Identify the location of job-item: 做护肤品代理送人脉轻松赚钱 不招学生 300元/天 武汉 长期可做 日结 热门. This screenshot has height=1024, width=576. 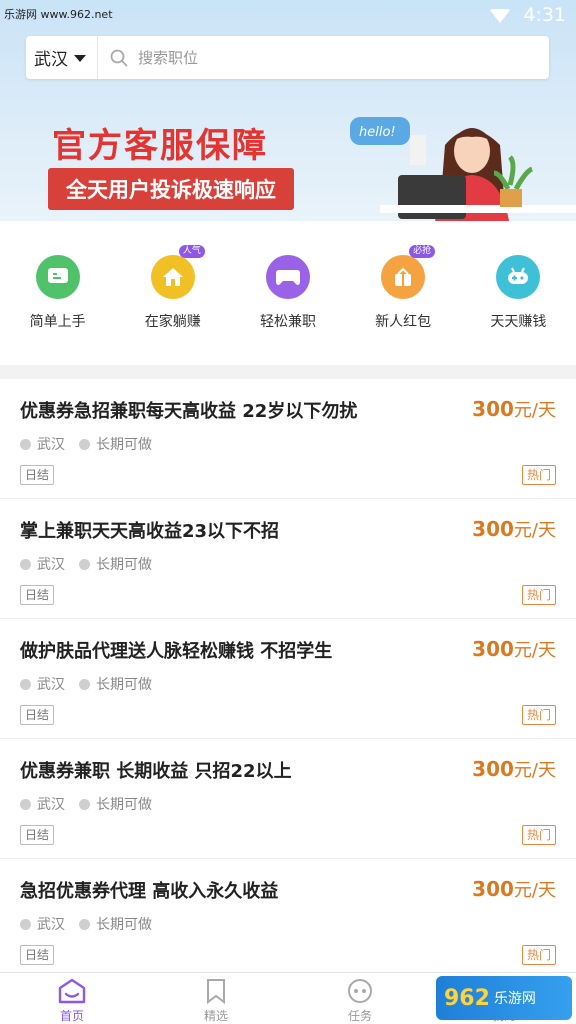
(288, 679).